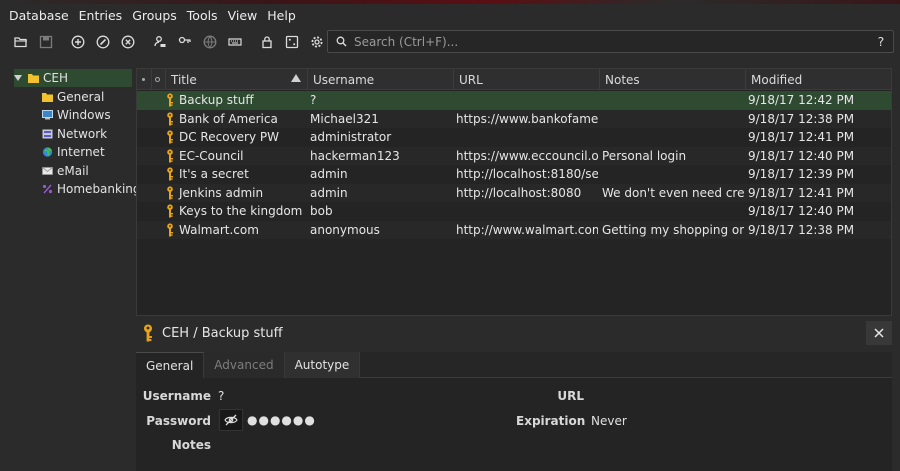 Image resolution: width=900 pixels, height=471 pixels. What do you see at coordinates (381, 156) in the screenshot?
I see `cell-username: hackerman123` at bounding box center [381, 156].